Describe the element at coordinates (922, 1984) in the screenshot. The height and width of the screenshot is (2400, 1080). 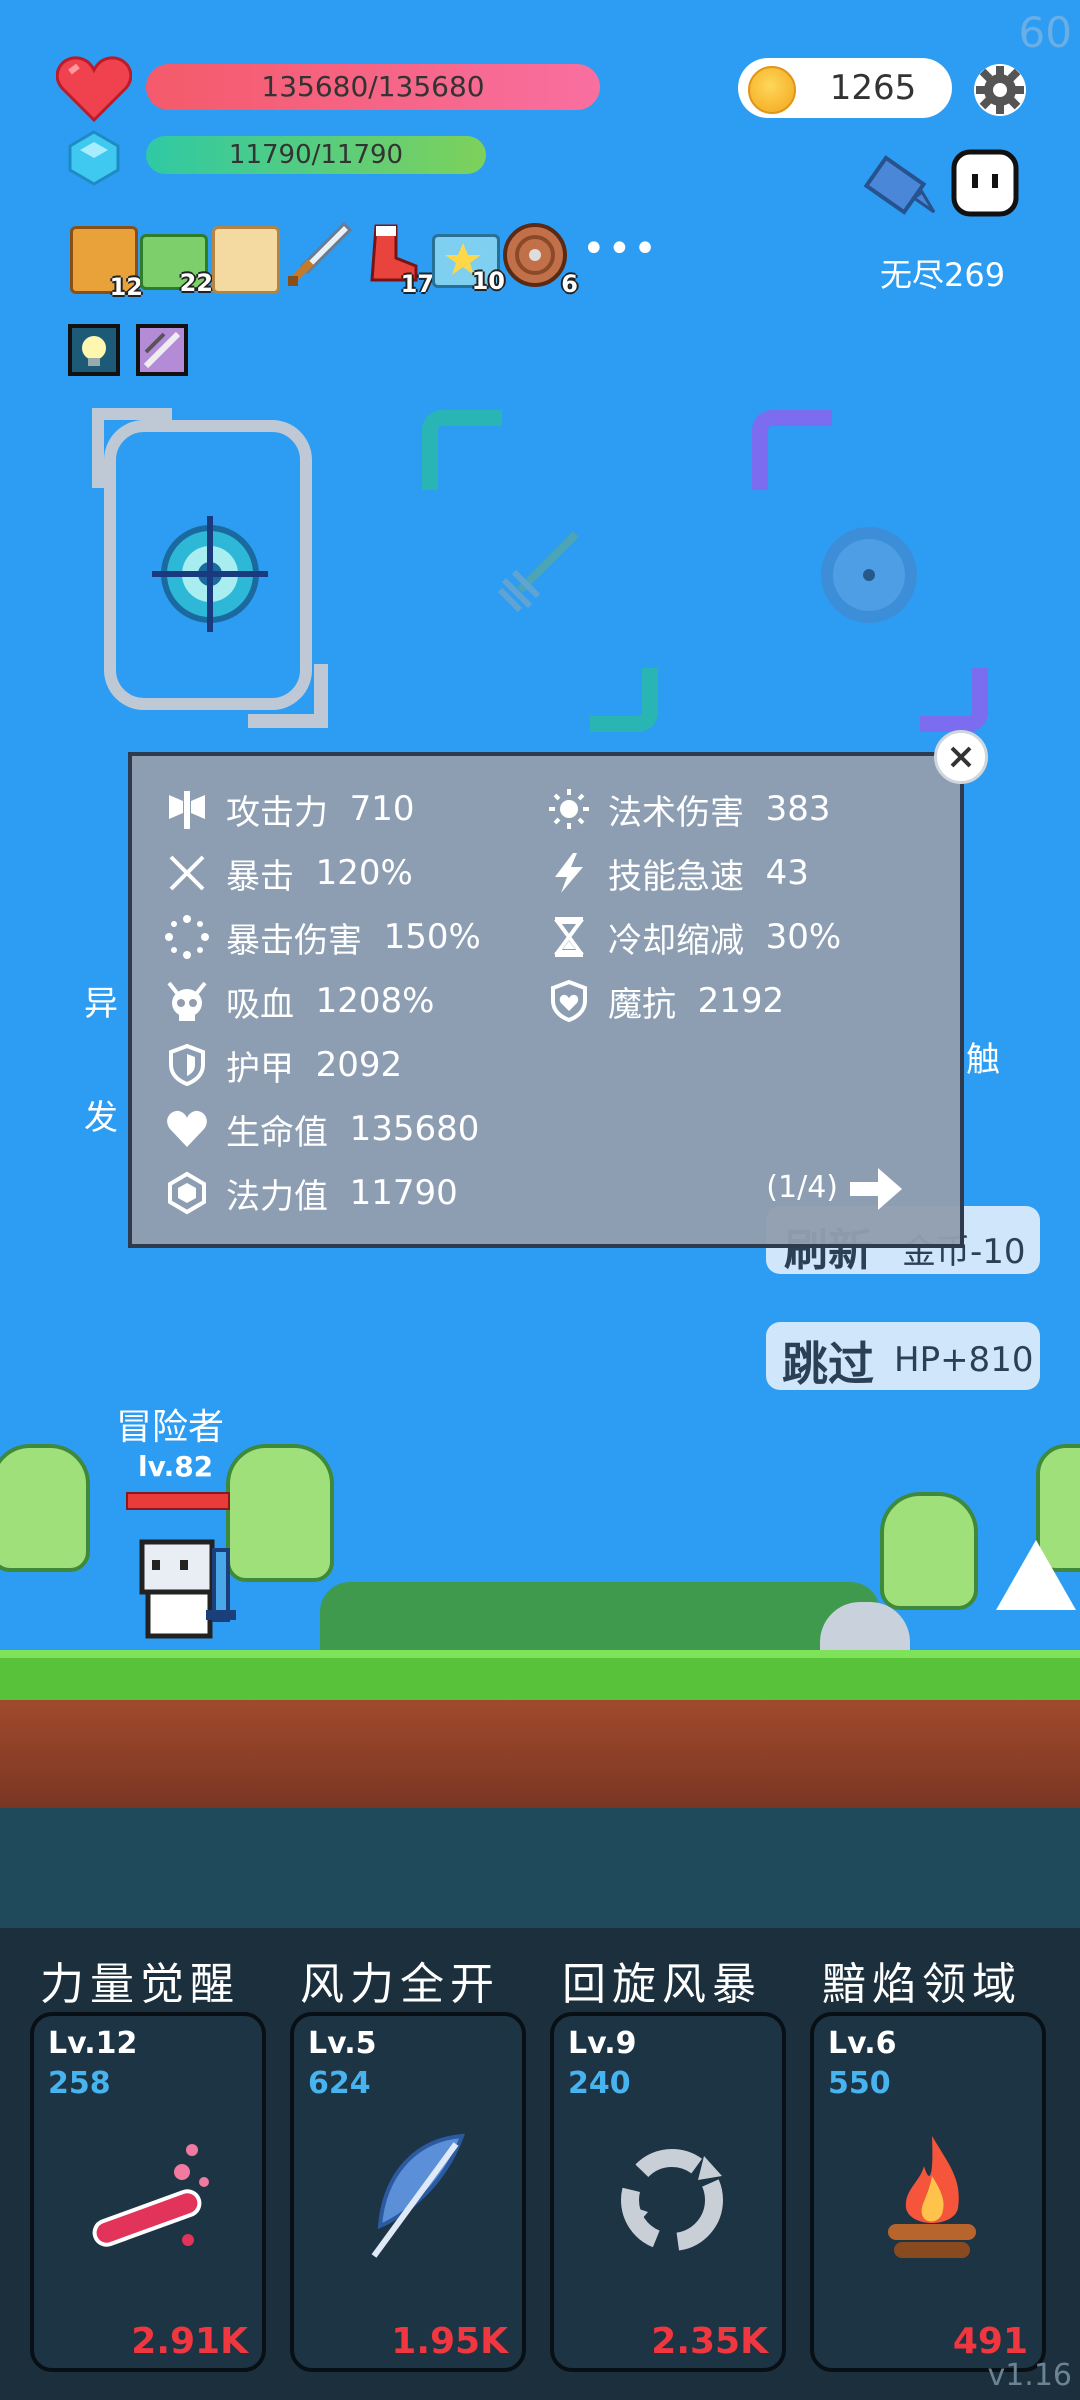
I see `skill-title: 黯焰领域` at that location.